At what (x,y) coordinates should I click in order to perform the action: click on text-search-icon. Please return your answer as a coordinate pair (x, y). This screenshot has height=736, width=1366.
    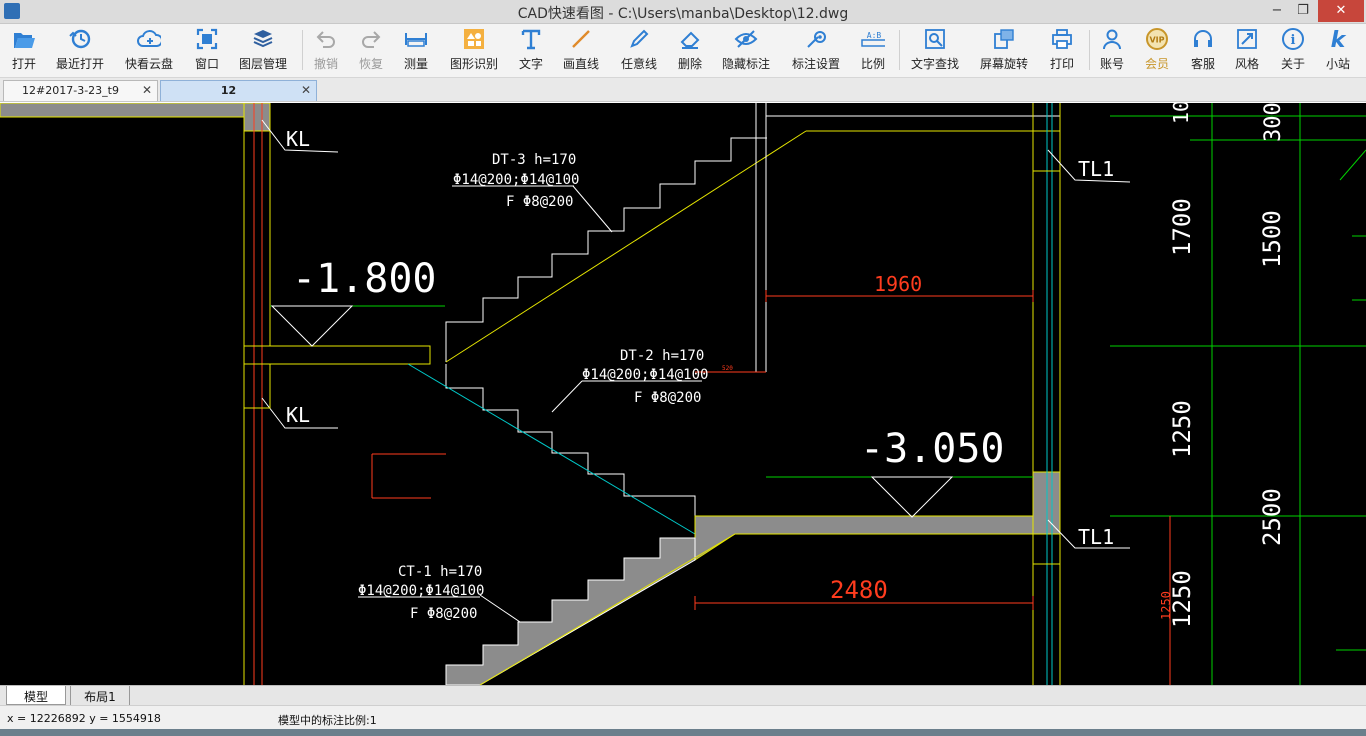
    Looking at the image, I should click on (935, 39).